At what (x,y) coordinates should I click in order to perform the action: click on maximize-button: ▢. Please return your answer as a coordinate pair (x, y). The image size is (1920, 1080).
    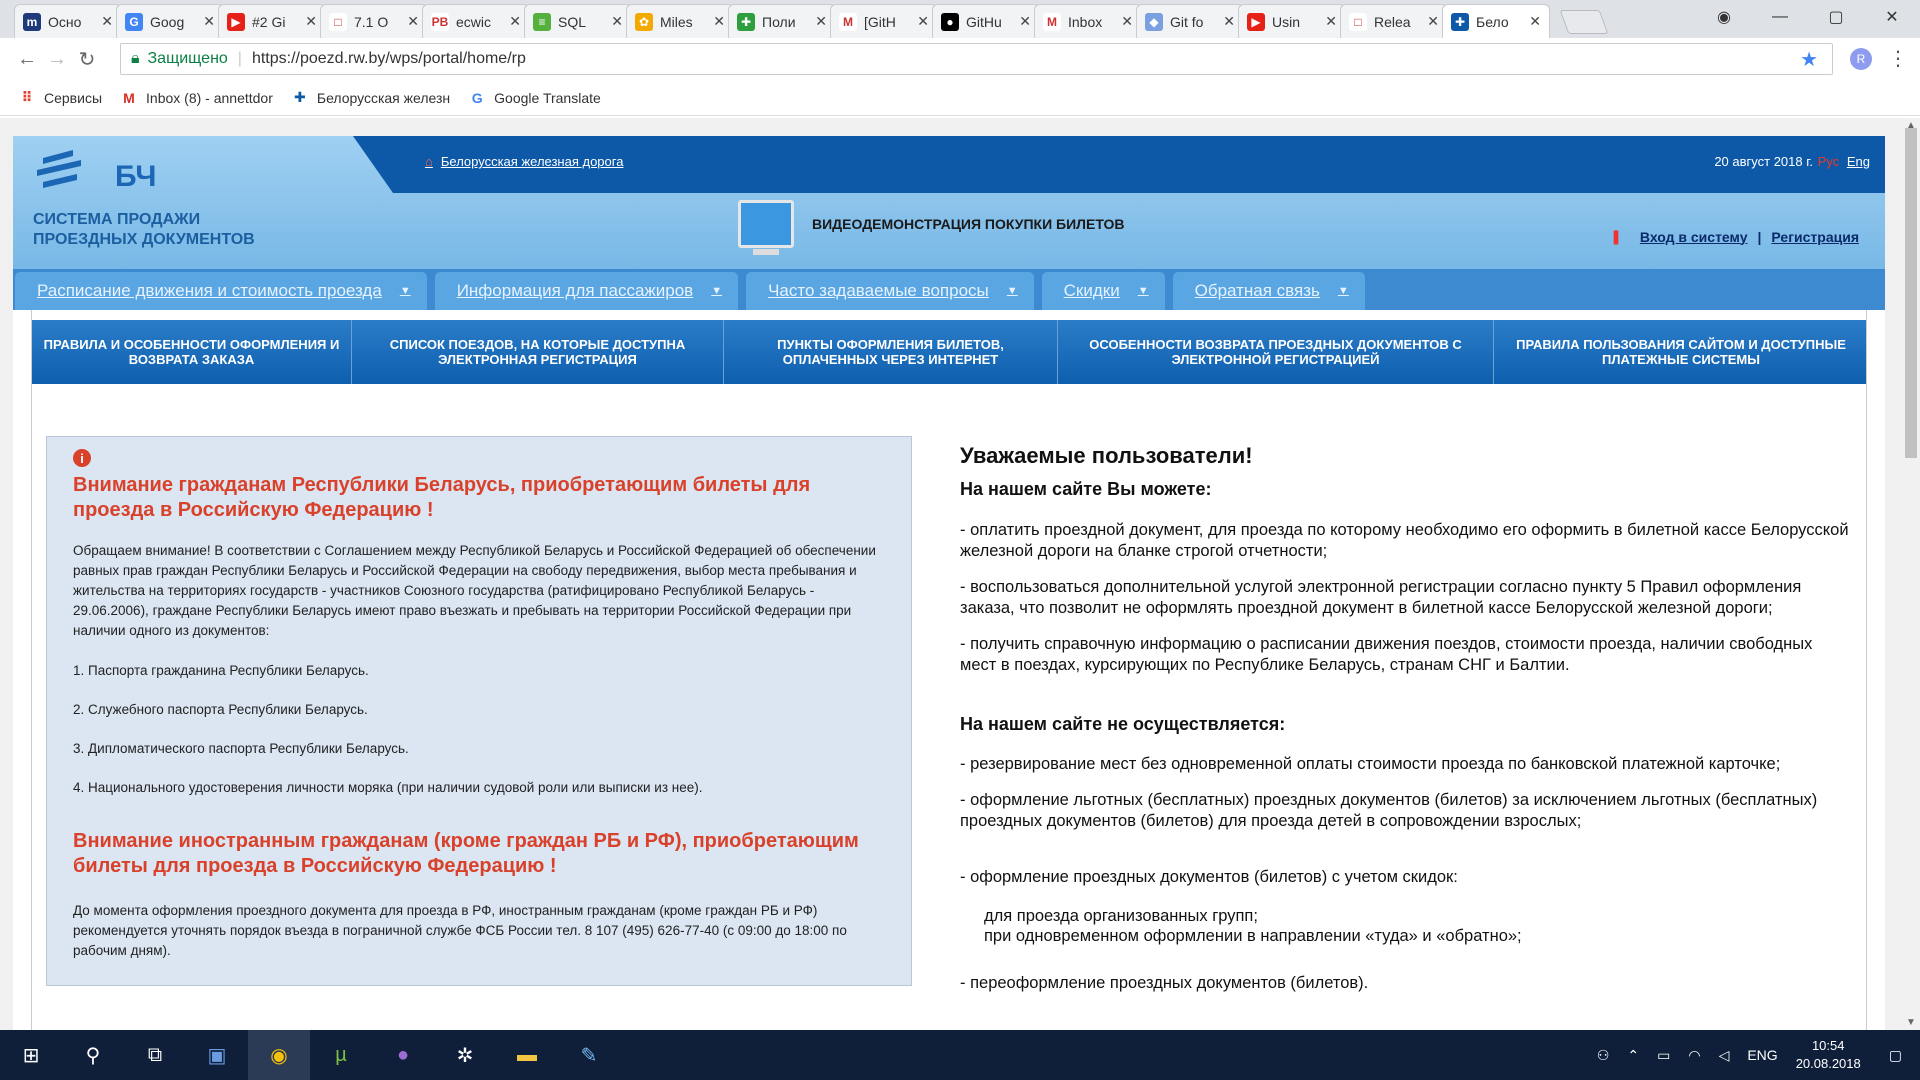
    Looking at the image, I should click on (1836, 17).